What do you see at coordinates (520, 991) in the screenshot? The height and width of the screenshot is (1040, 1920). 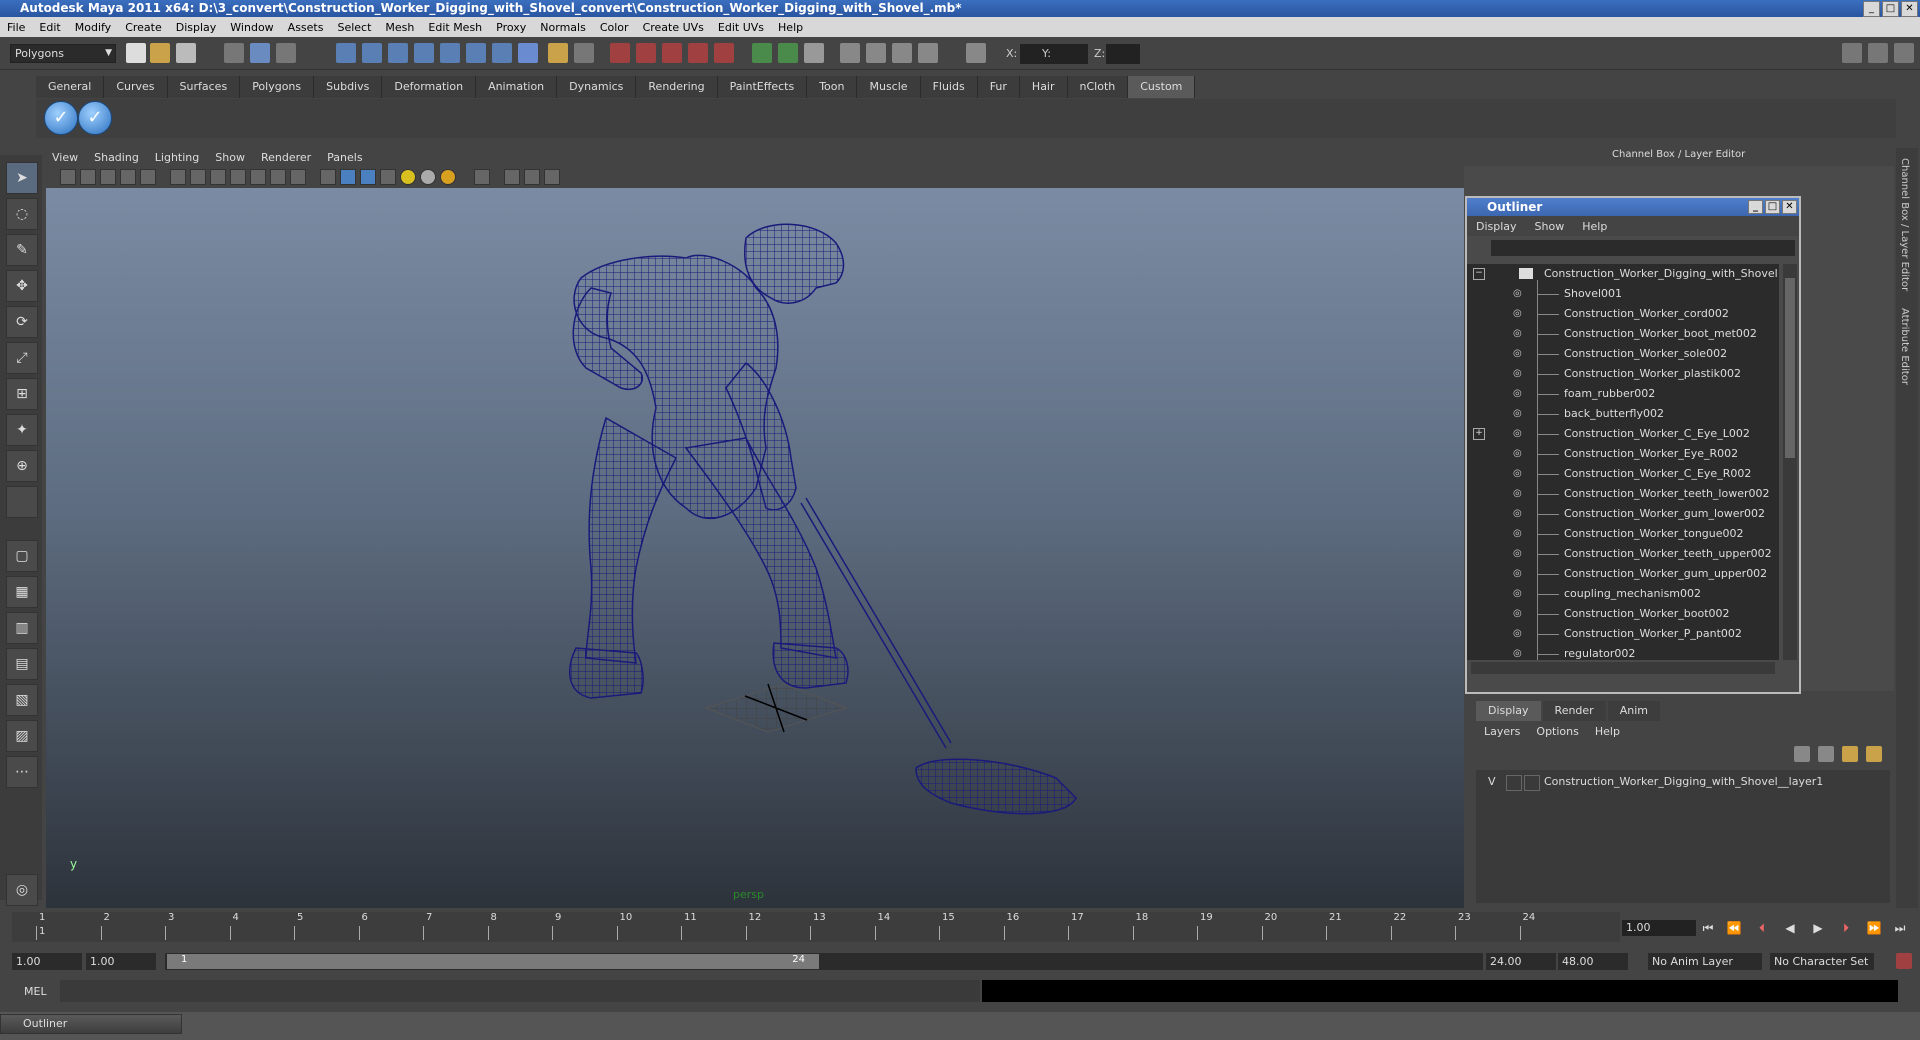 I see `command-input` at bounding box center [520, 991].